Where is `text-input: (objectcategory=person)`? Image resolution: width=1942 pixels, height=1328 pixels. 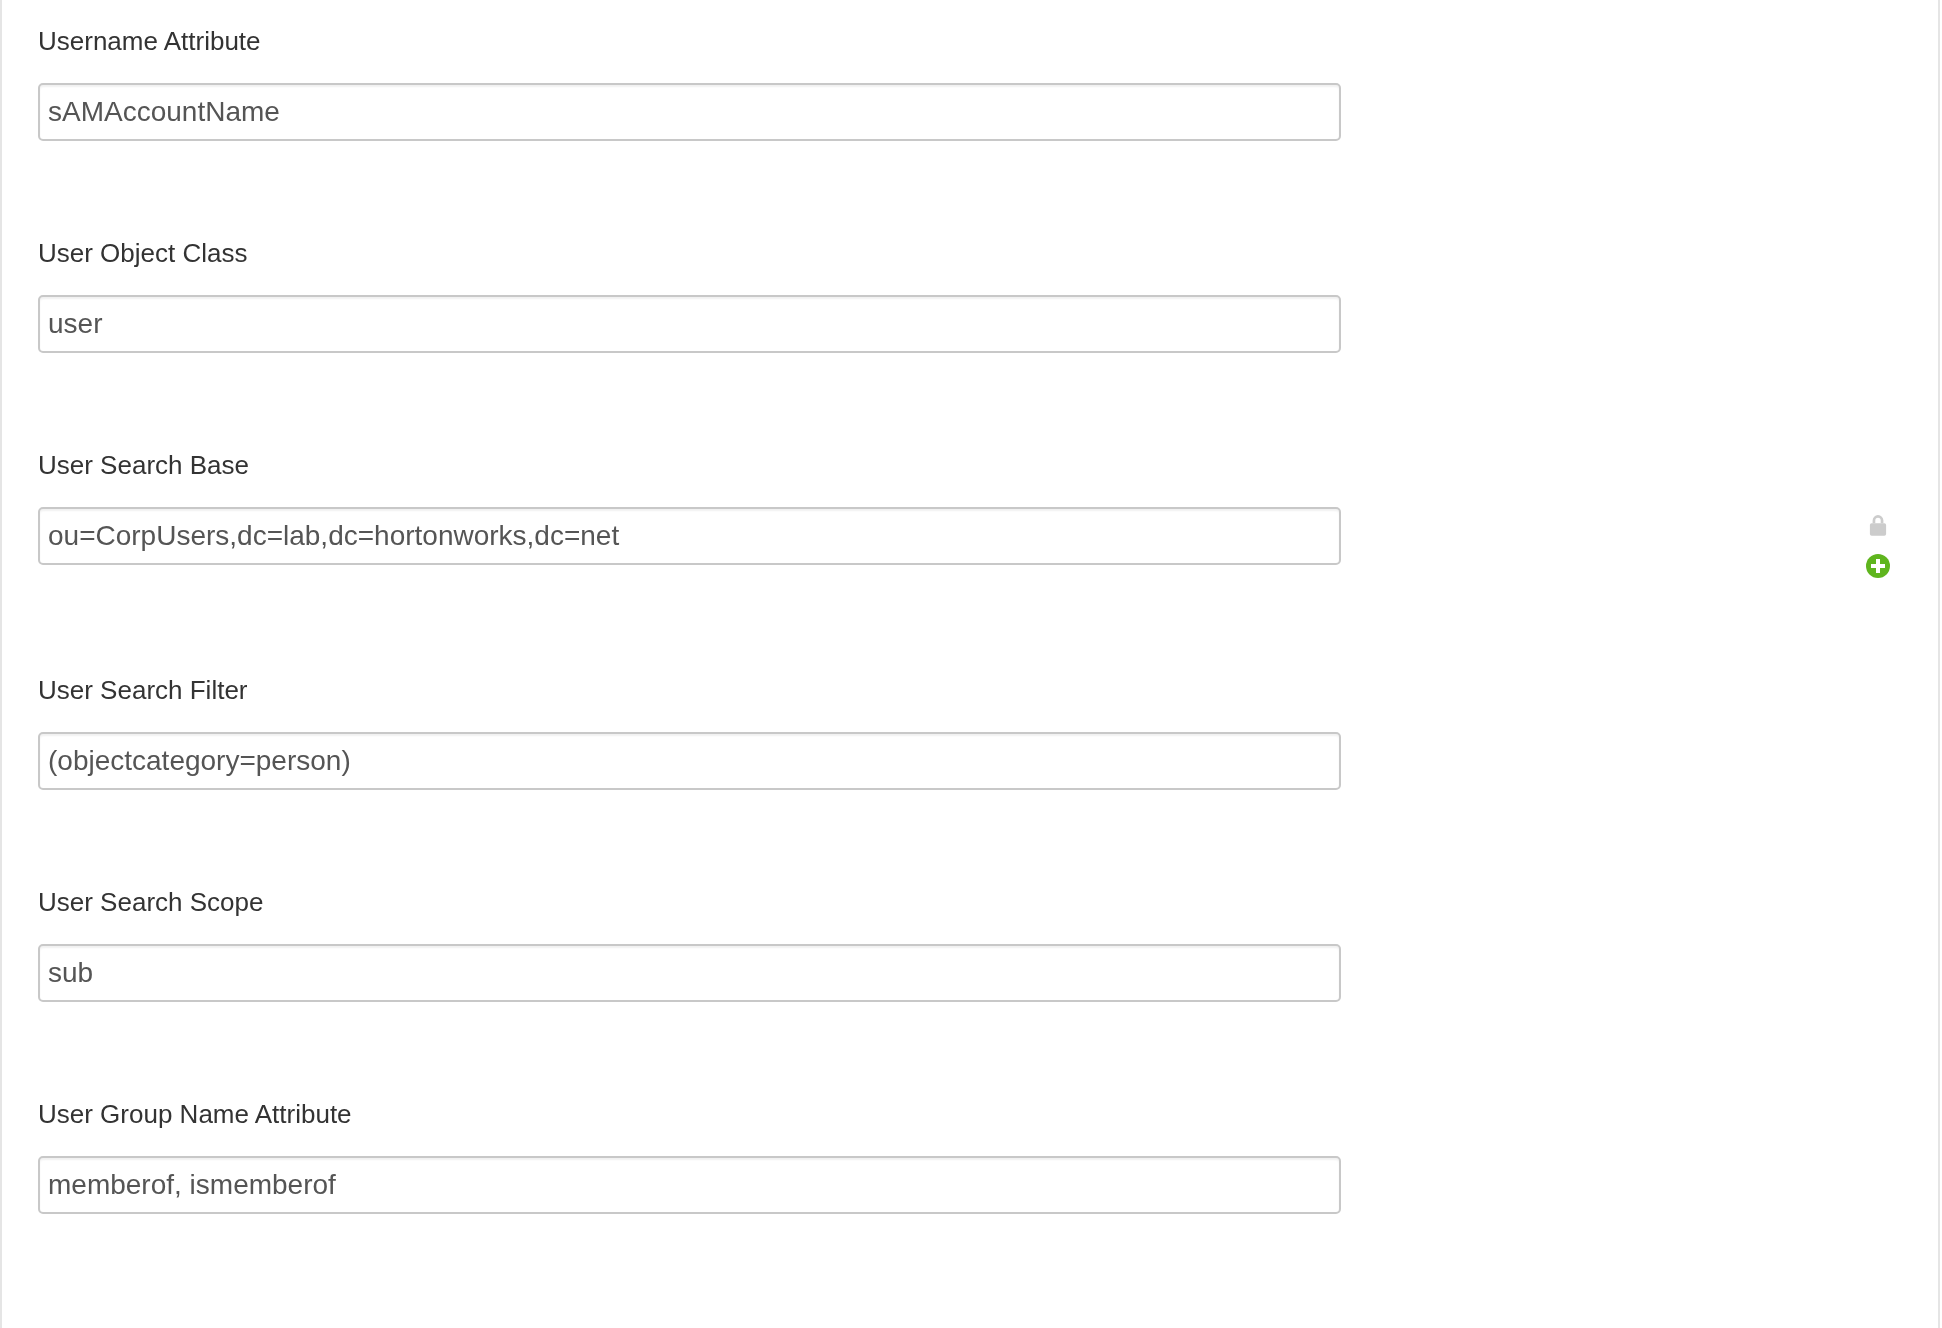
text-input: (objectcategory=person) is located at coordinates (689, 761).